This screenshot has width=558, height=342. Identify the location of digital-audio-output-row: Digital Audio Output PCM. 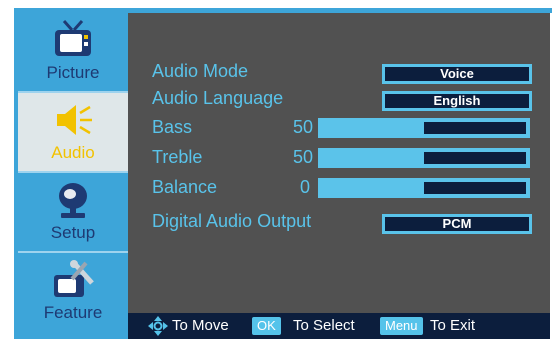
(339, 223).